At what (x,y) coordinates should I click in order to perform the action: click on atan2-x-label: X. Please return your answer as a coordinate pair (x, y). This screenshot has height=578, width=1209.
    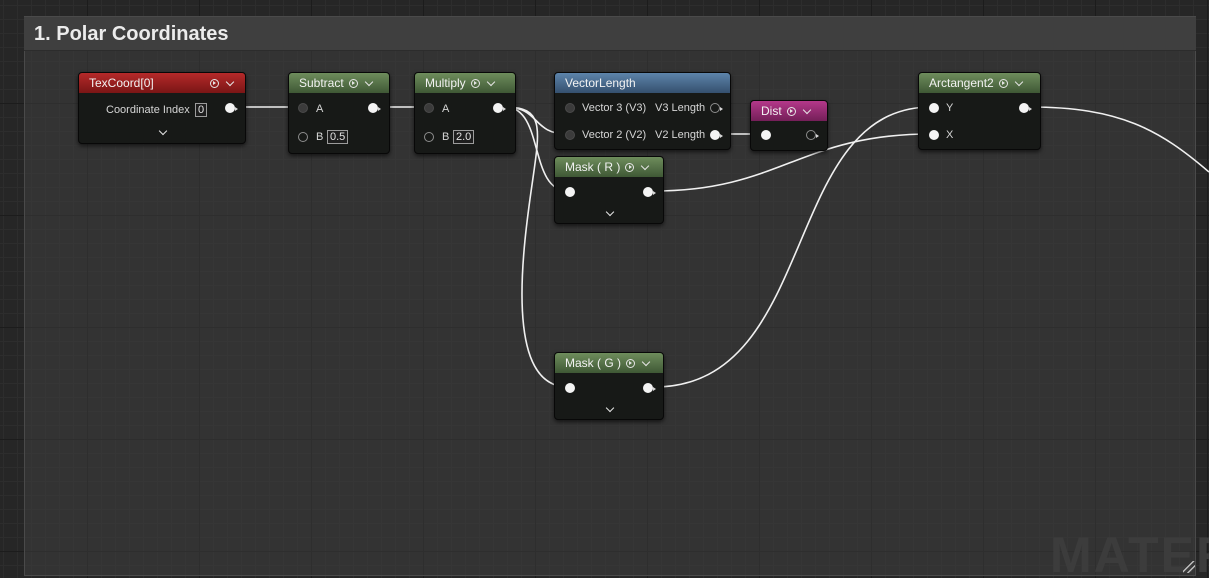
    Looking at the image, I should click on (950, 135).